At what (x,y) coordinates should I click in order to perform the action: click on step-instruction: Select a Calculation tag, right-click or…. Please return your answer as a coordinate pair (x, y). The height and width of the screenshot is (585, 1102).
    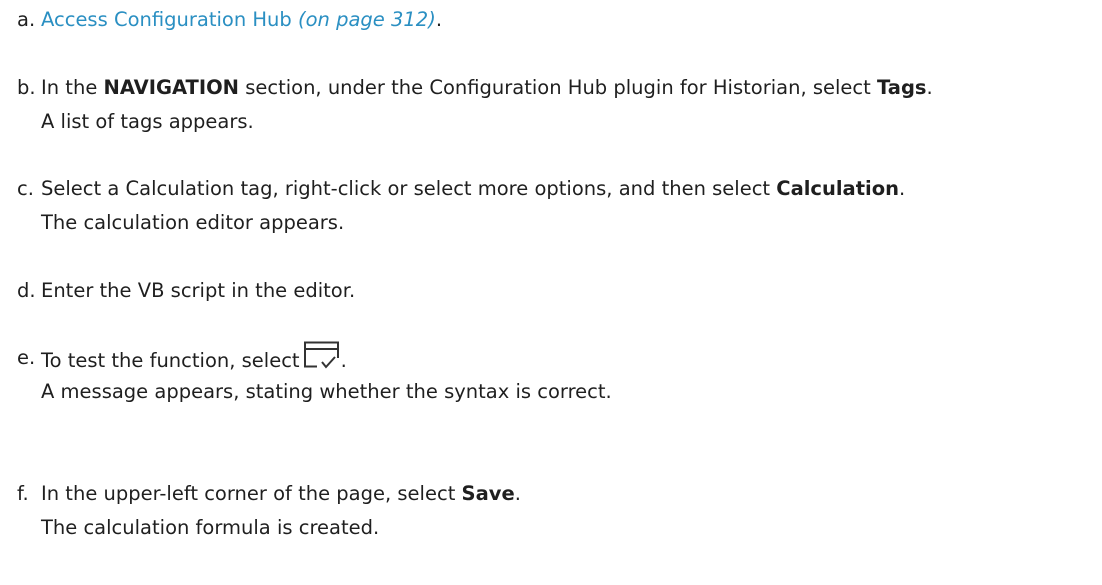
    Looking at the image, I should click on (473, 189).